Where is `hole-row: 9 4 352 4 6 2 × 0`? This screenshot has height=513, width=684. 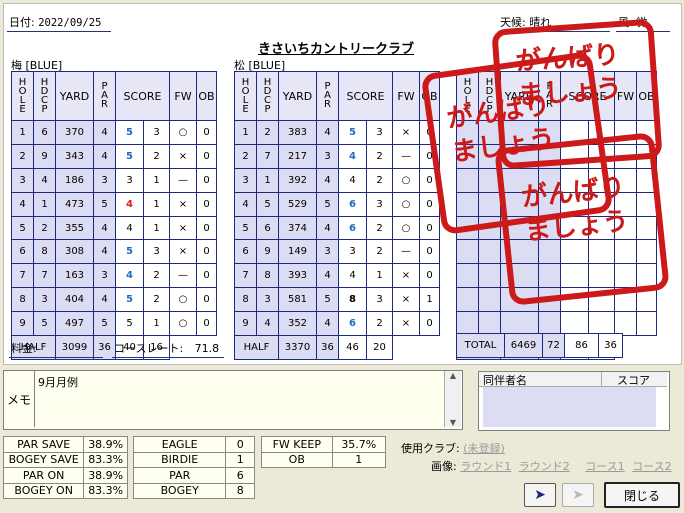 hole-row: 9 4 352 4 6 2 × 0 is located at coordinates (337, 324).